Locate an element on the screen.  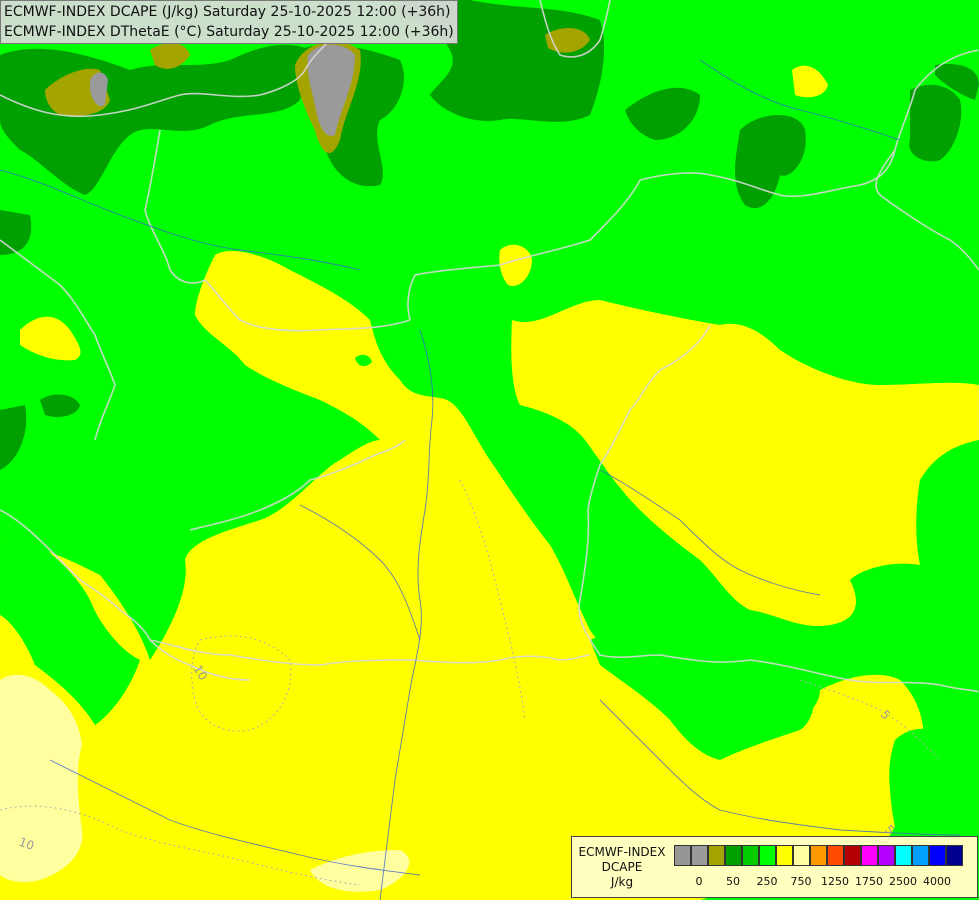
legend-title: ECMWF-INDEX DCAPE J/kg is located at coordinates (622, 867).